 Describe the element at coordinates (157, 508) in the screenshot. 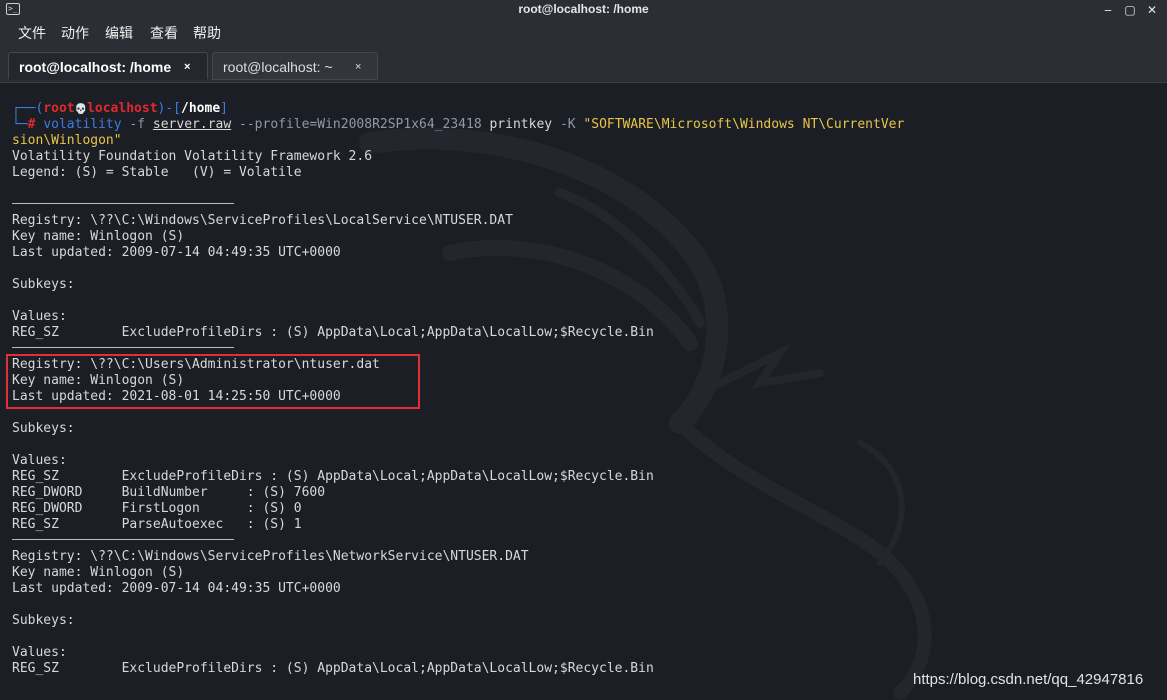

I see `value-row: REG_DWORD FirstLogon : (S) 0` at that location.